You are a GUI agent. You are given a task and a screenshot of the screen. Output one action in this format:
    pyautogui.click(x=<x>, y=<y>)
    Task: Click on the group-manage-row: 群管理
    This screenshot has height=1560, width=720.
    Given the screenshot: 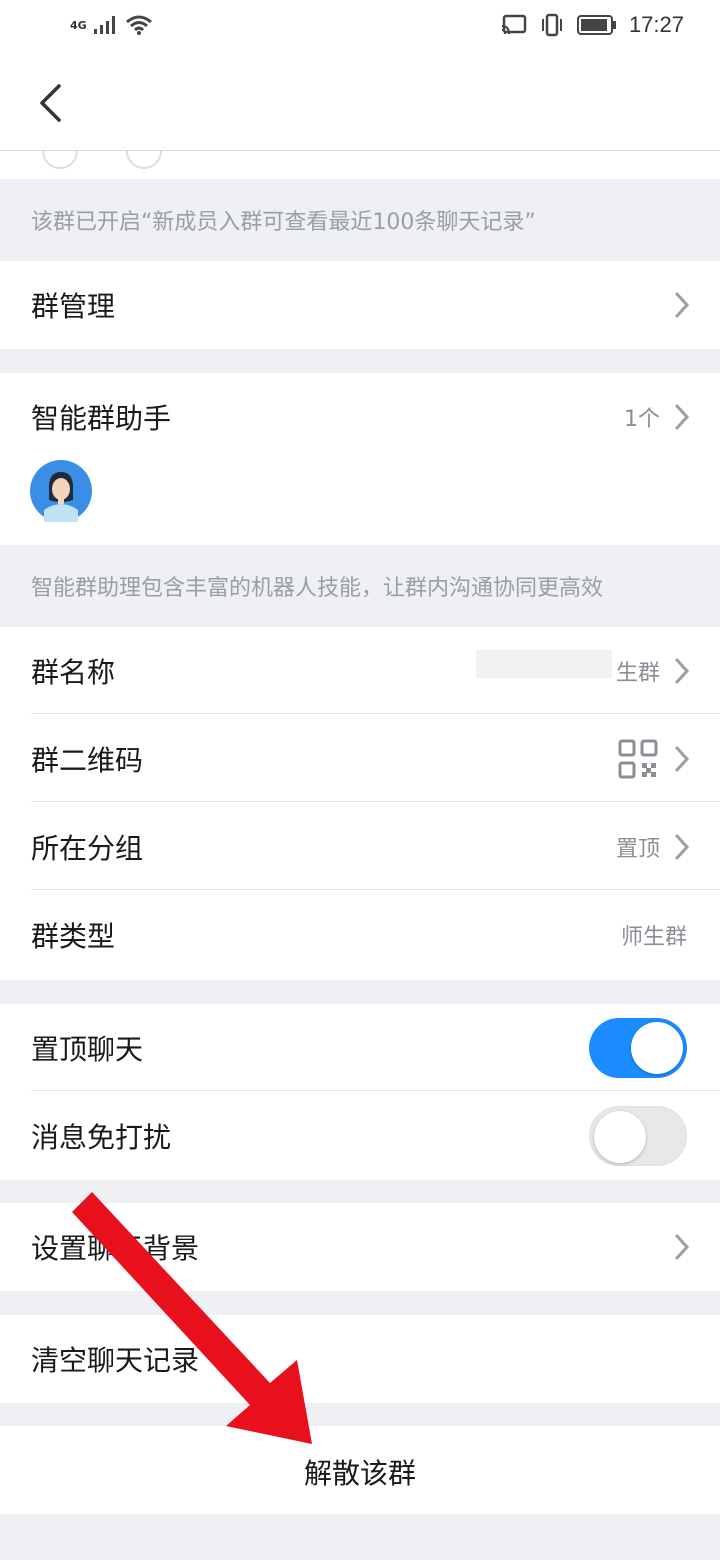 What is the action you would take?
    pyautogui.click(x=360, y=305)
    